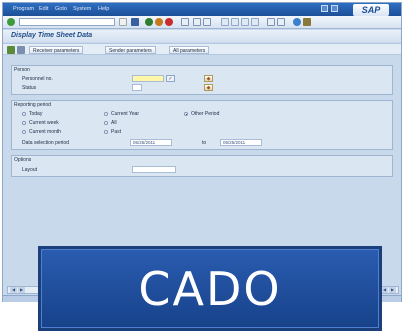 The width and height of the screenshot is (406, 331). What do you see at coordinates (82, 9) in the screenshot?
I see `menu-system: System` at bounding box center [82, 9].